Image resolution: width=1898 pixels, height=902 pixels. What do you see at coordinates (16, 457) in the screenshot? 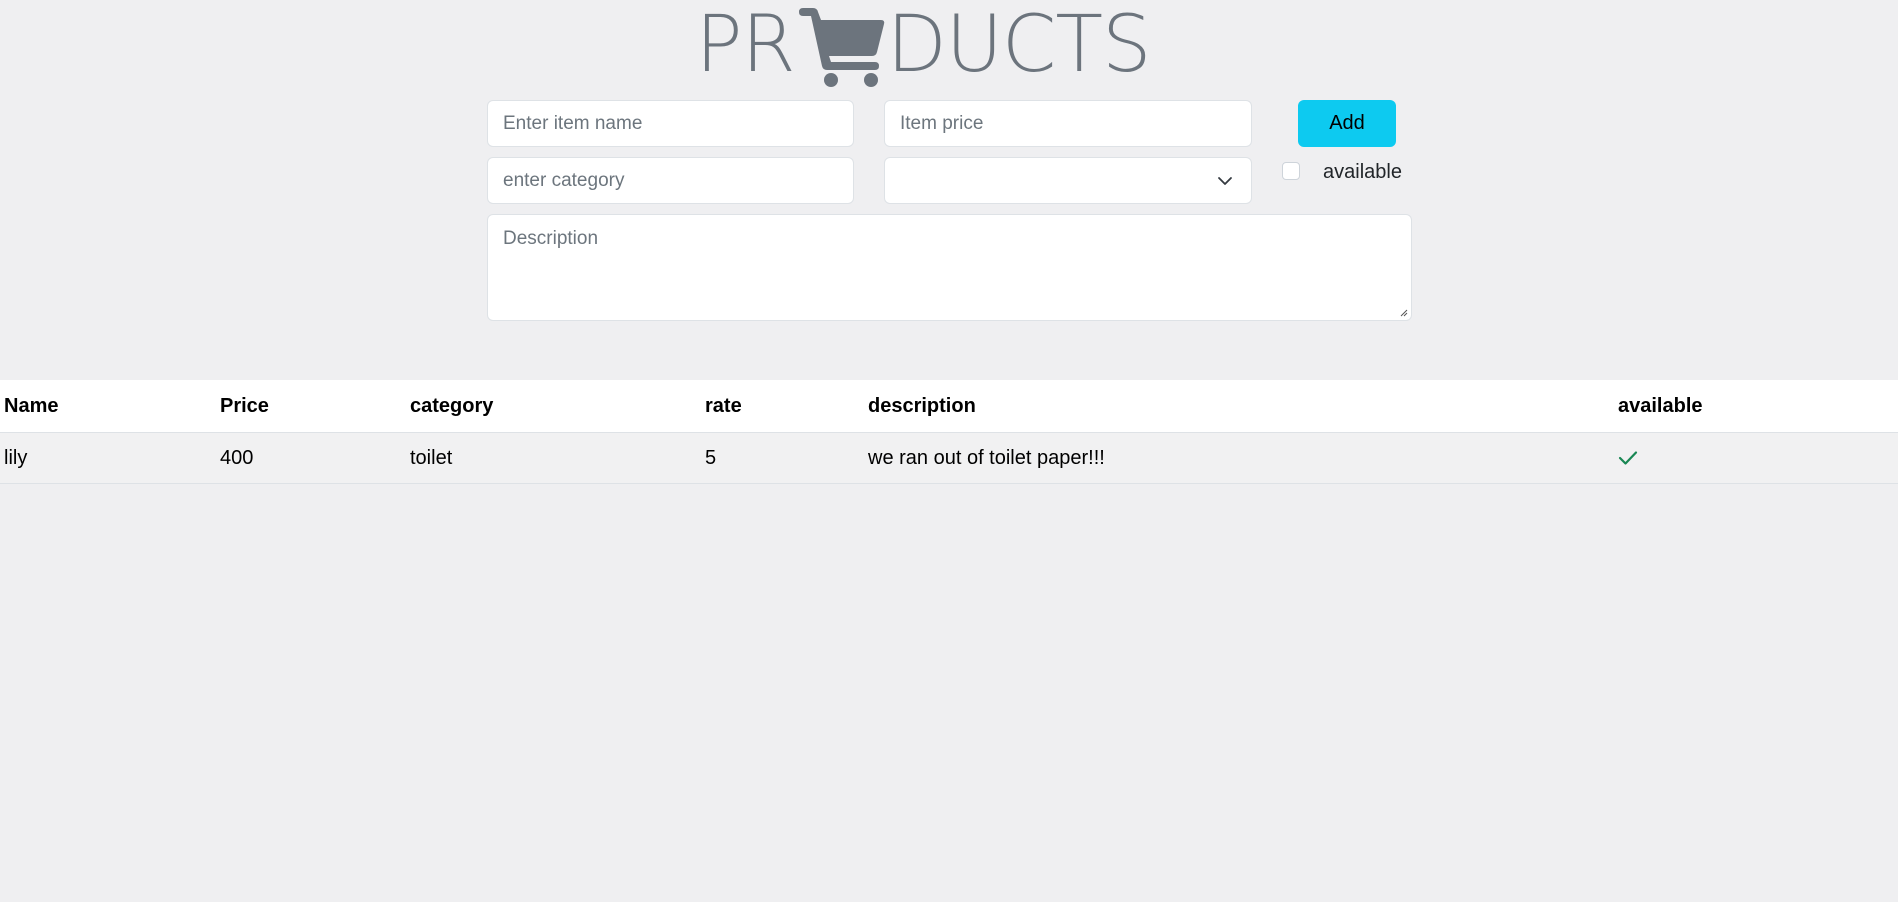
I see `cell-name: lily` at bounding box center [16, 457].